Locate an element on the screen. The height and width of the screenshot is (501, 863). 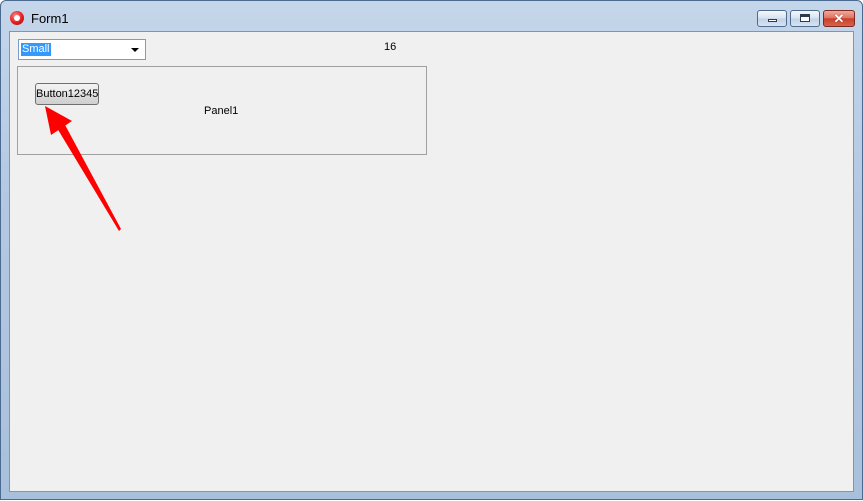
panel-caption: Panel1 is located at coordinates (221, 111).